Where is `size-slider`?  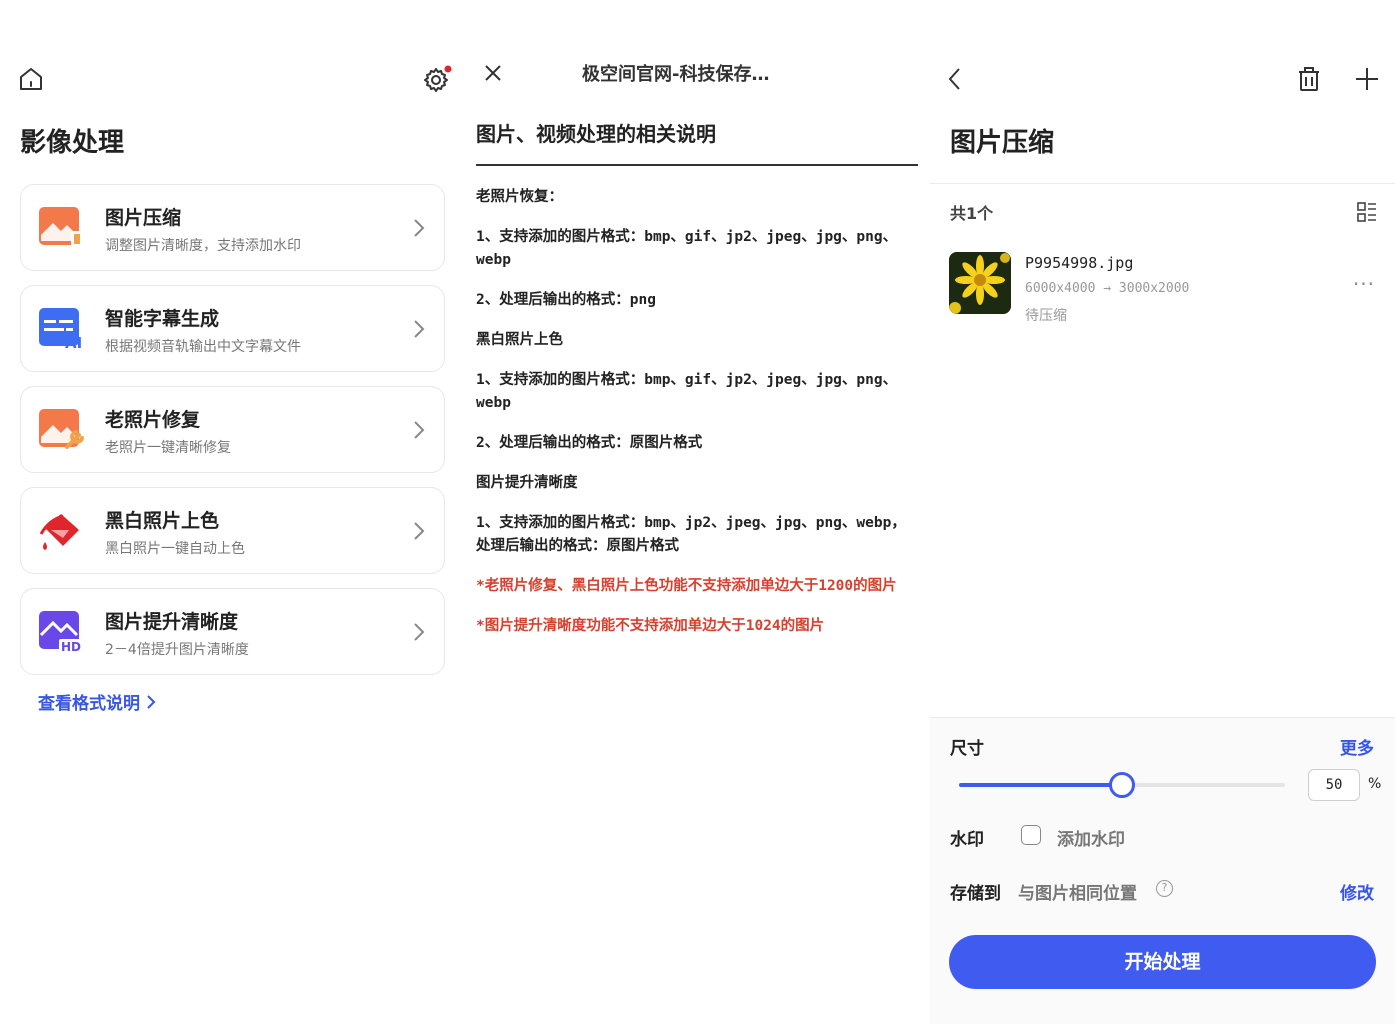
size-slider is located at coordinates (1122, 785).